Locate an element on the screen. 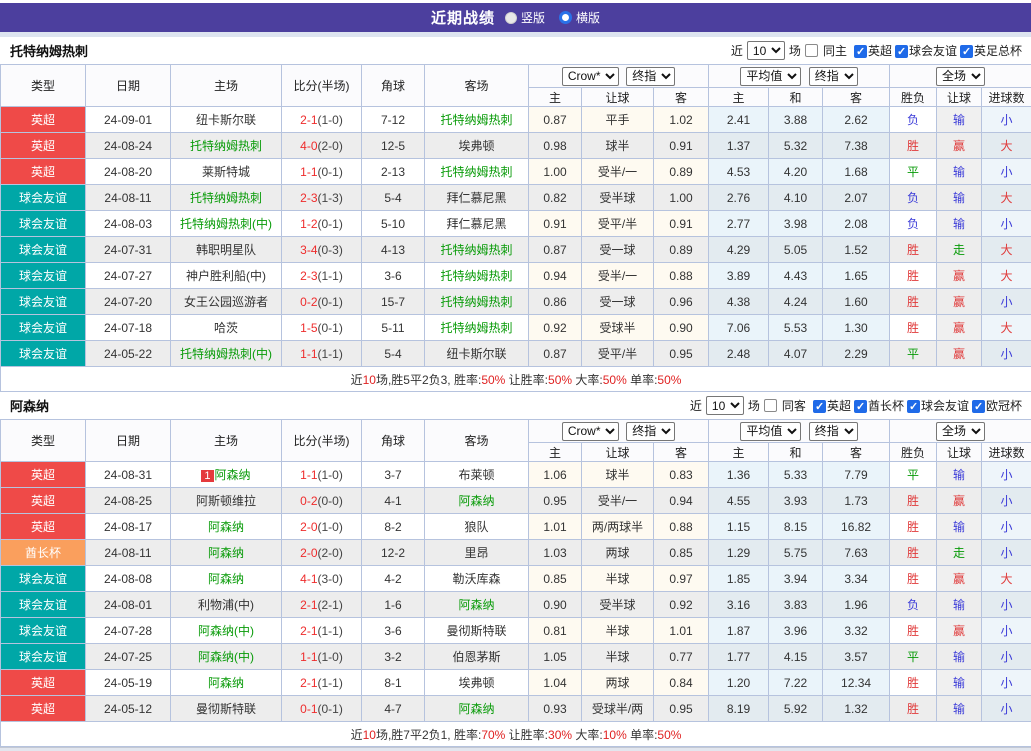  match-score-cell: 2-1(1-1) is located at coordinates (322, 631).